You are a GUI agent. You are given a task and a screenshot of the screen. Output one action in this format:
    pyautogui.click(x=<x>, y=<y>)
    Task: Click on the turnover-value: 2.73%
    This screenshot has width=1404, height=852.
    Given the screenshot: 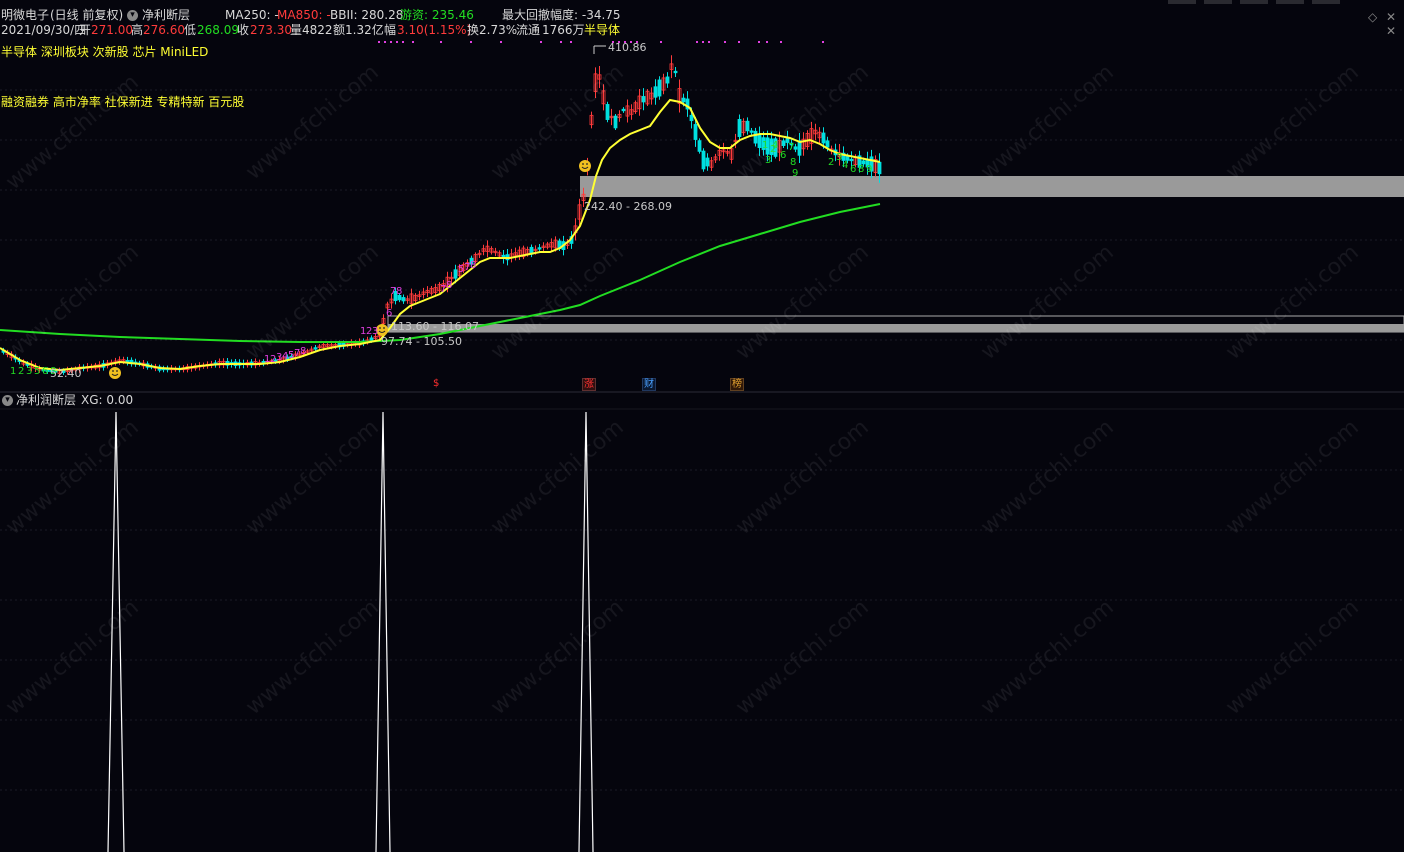 What is the action you would take?
    pyautogui.click(x=498, y=30)
    